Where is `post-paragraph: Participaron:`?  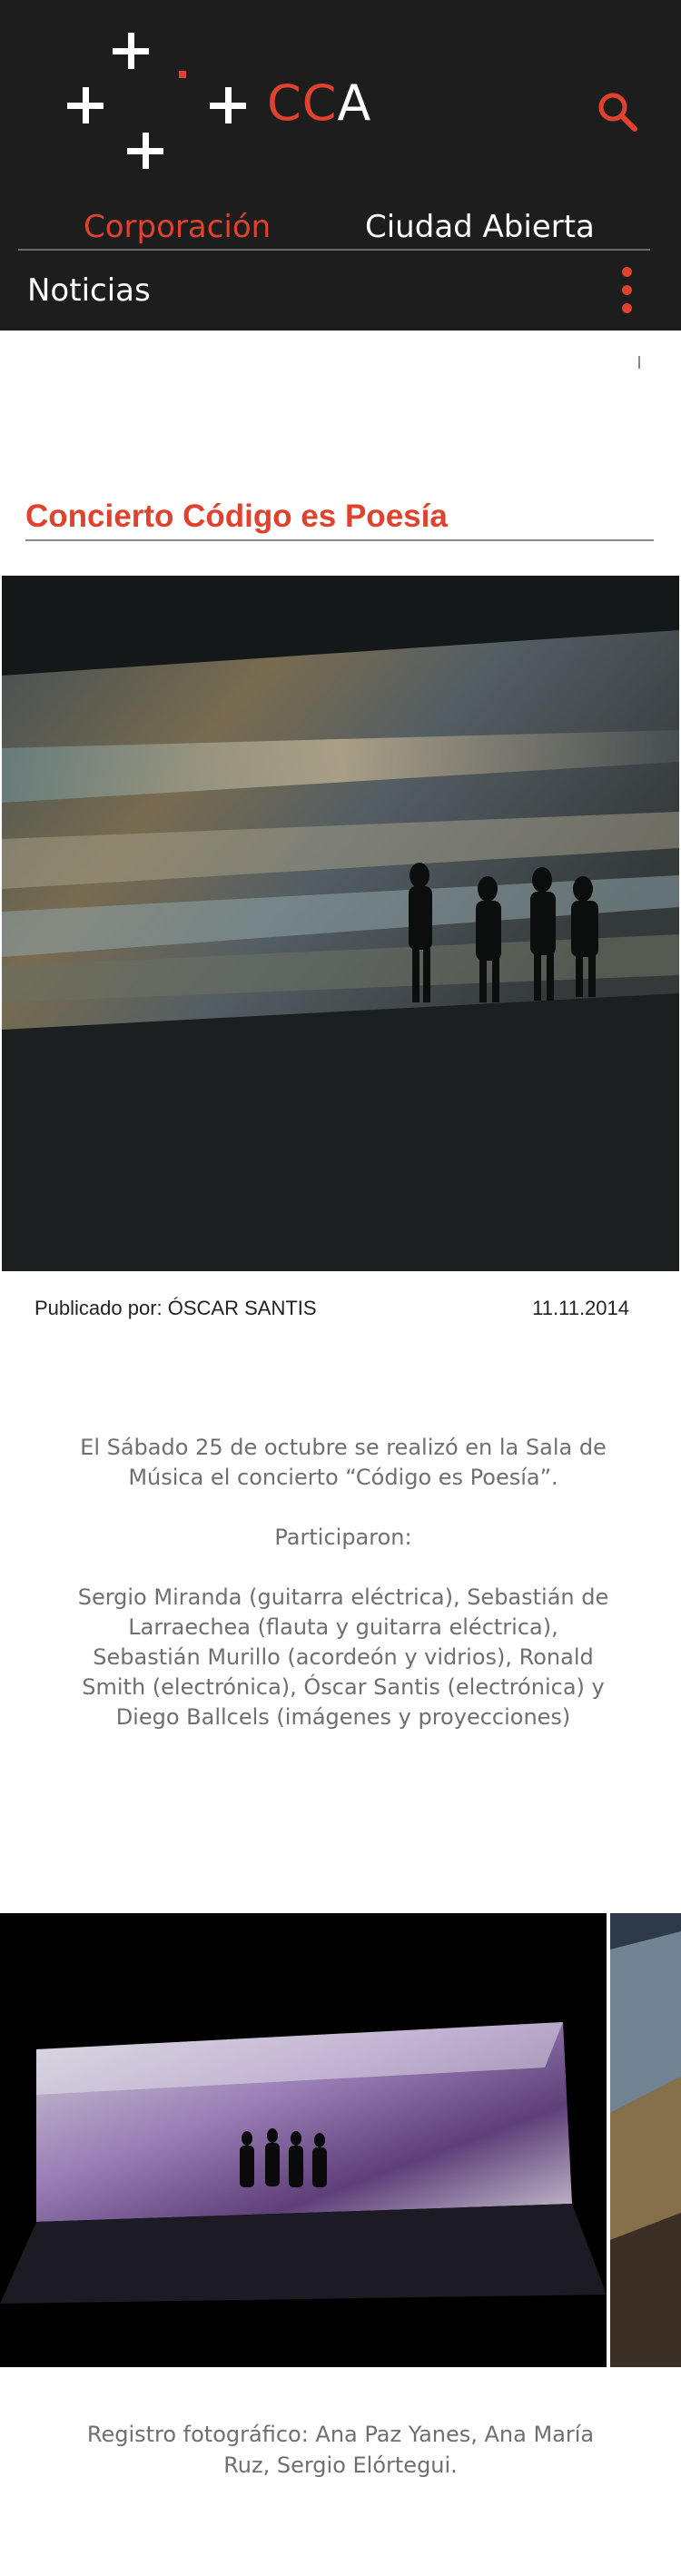 post-paragraph: Participaron: is located at coordinates (343, 1537).